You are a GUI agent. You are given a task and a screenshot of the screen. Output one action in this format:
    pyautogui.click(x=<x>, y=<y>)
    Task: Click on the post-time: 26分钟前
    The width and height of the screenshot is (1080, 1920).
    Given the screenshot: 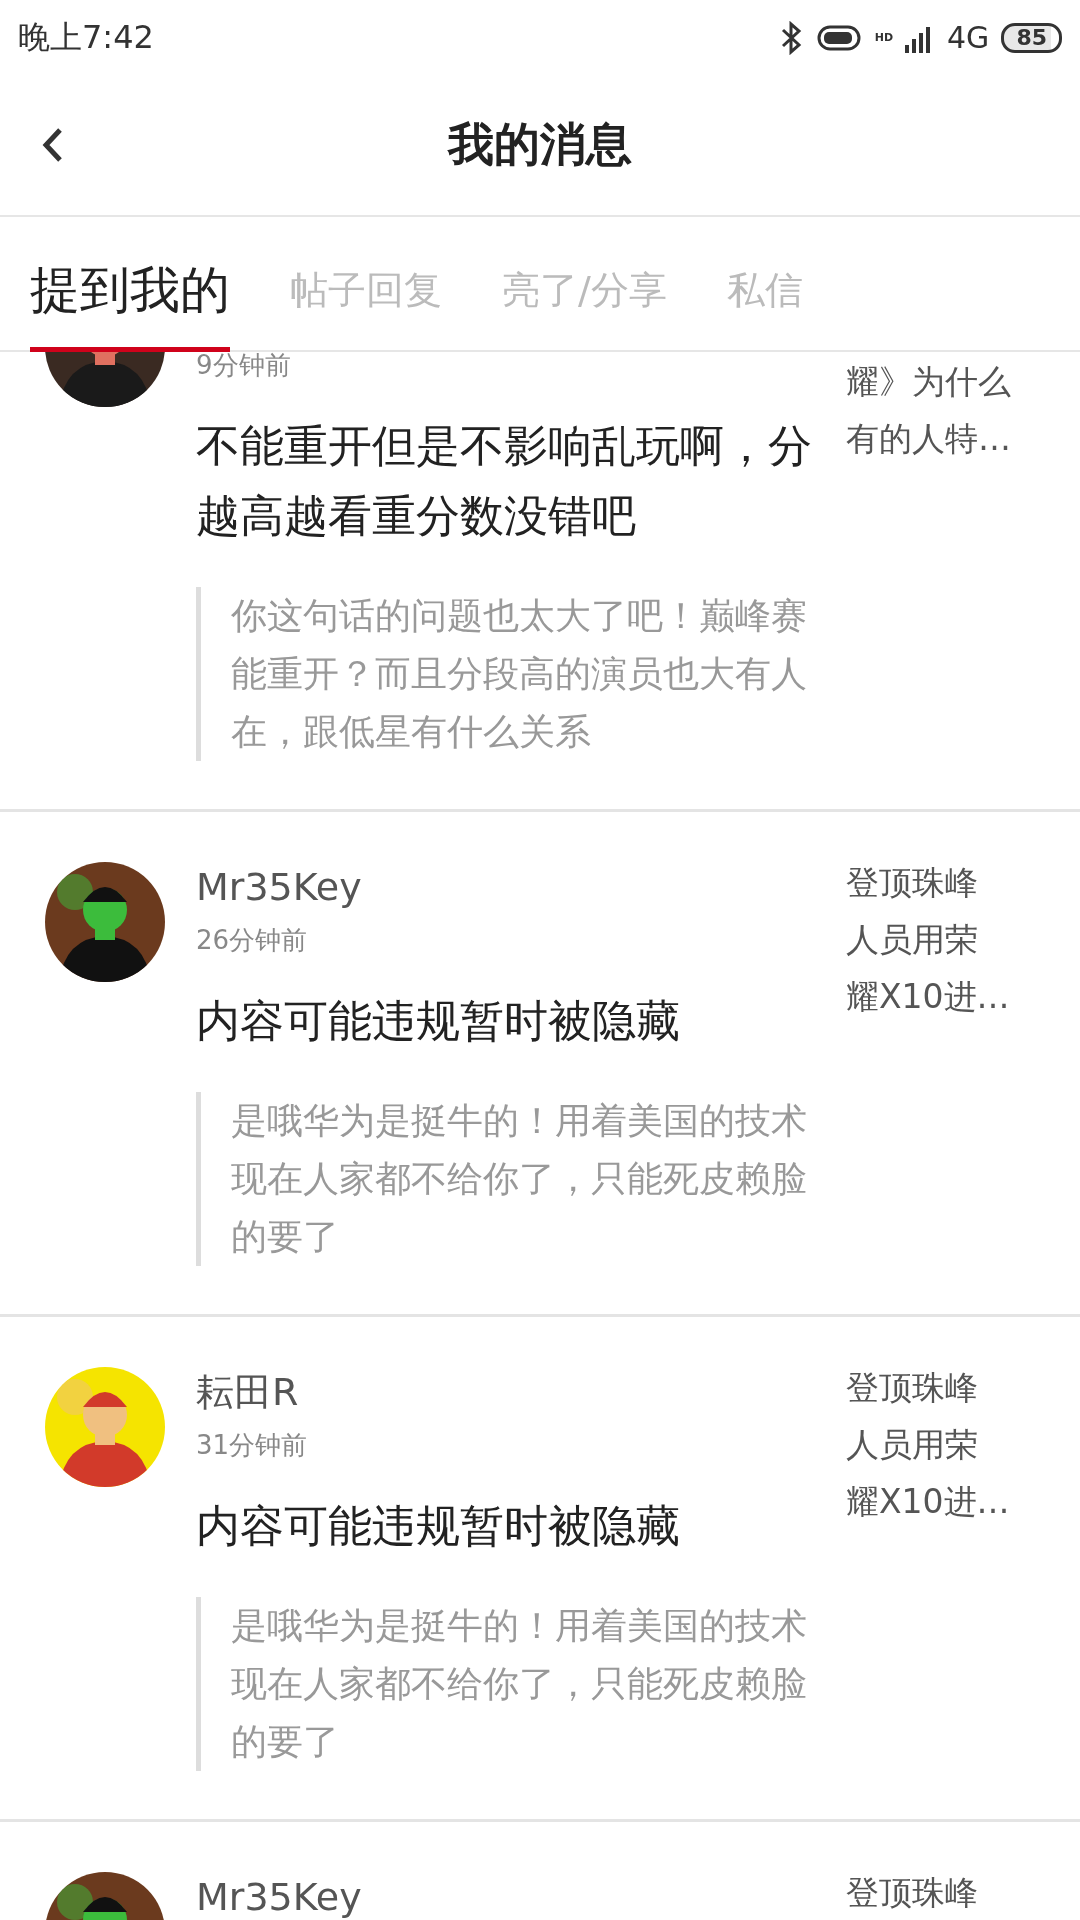 What is the action you would take?
    pyautogui.click(x=252, y=940)
    